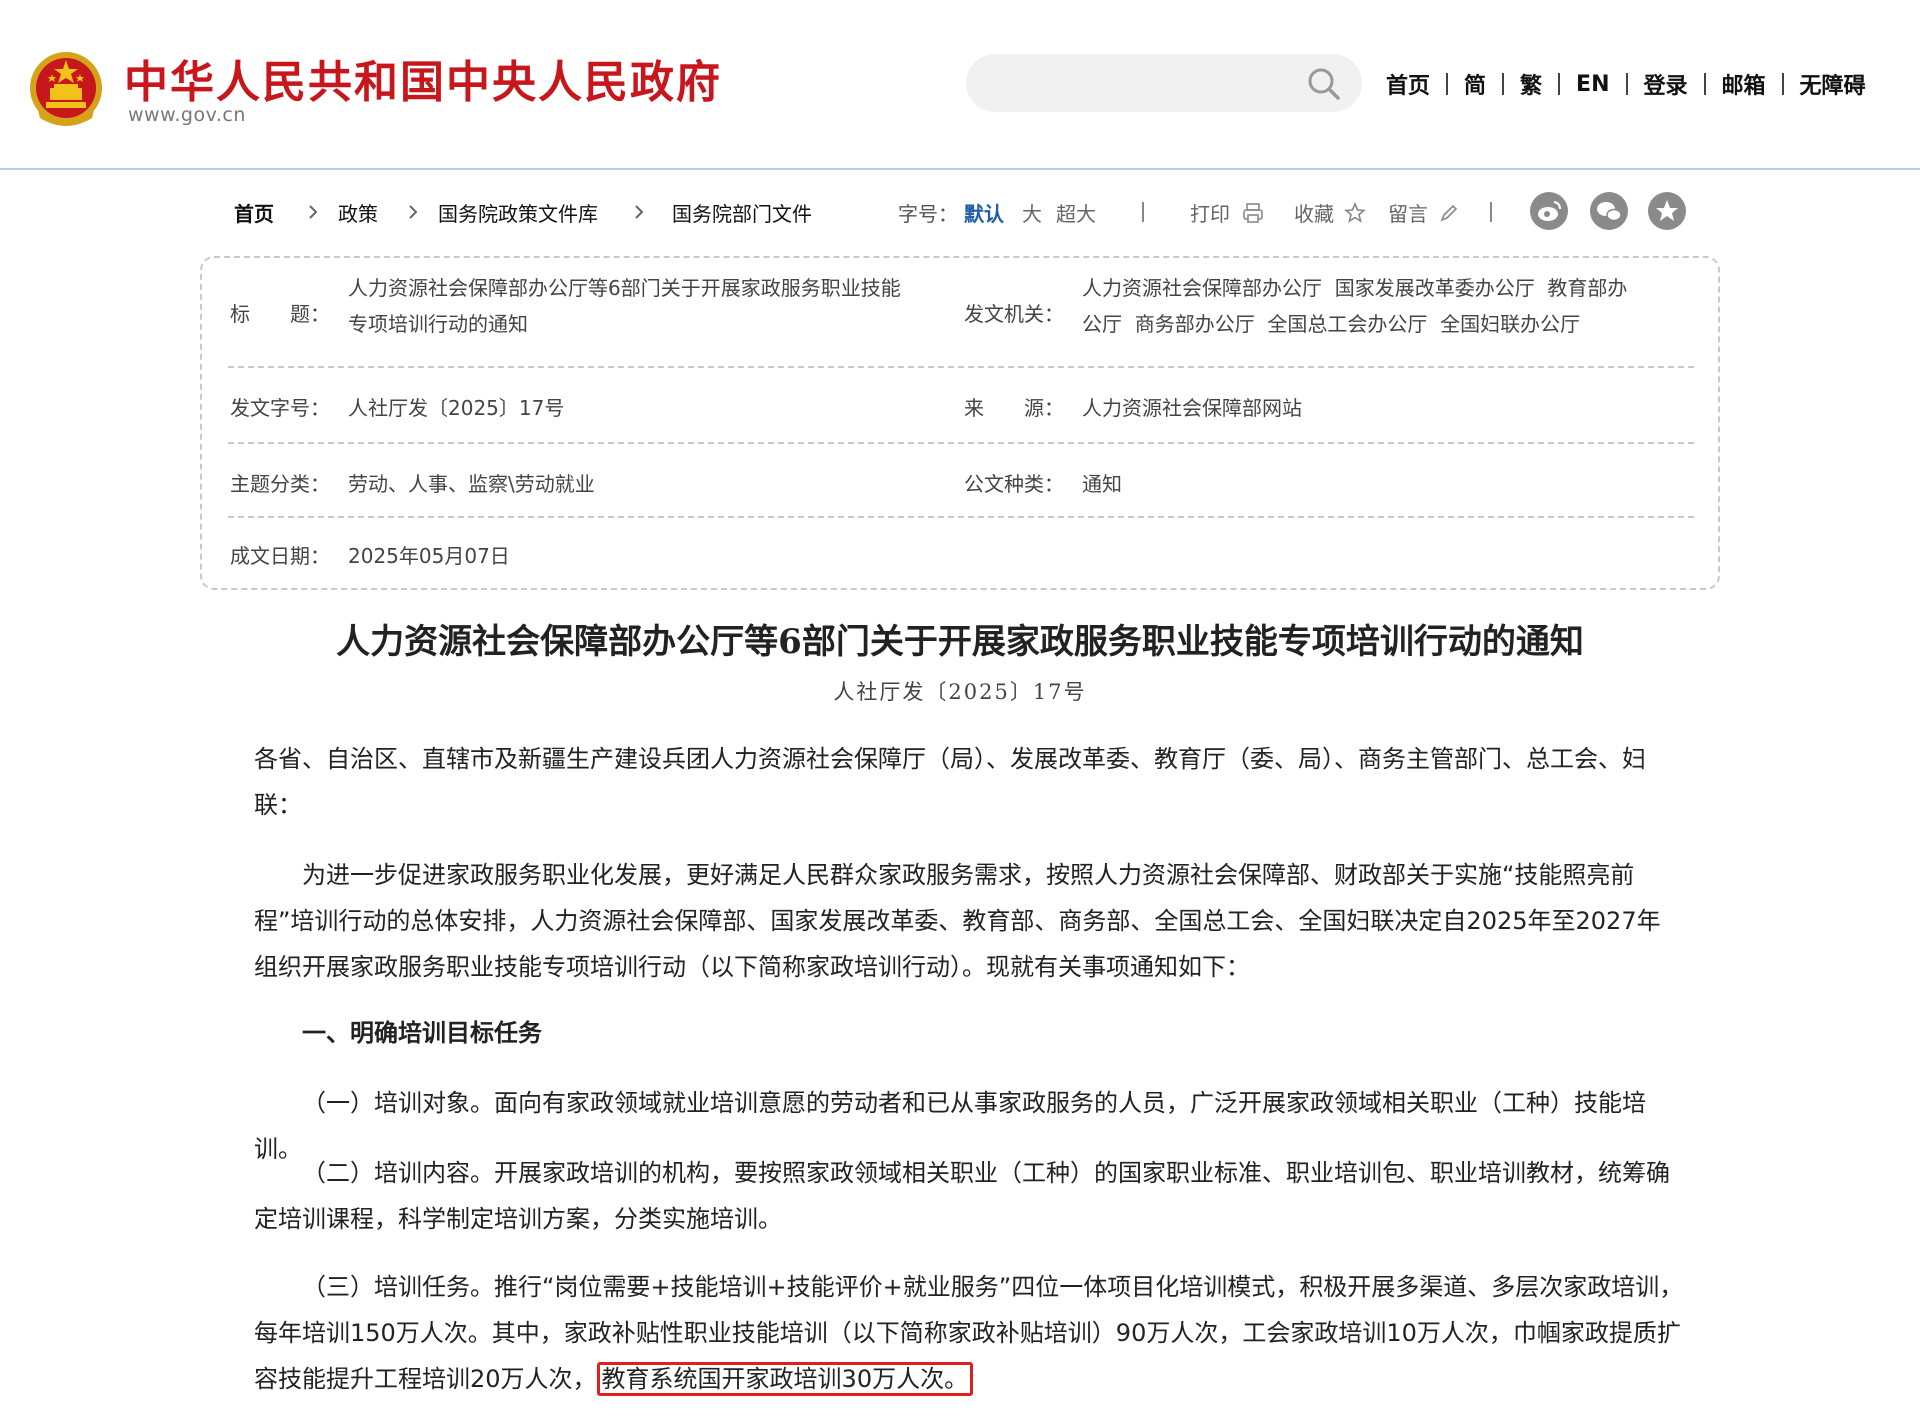 The width and height of the screenshot is (1920, 1427). I want to click on nav-simplified-link: 简, so click(1475, 84).